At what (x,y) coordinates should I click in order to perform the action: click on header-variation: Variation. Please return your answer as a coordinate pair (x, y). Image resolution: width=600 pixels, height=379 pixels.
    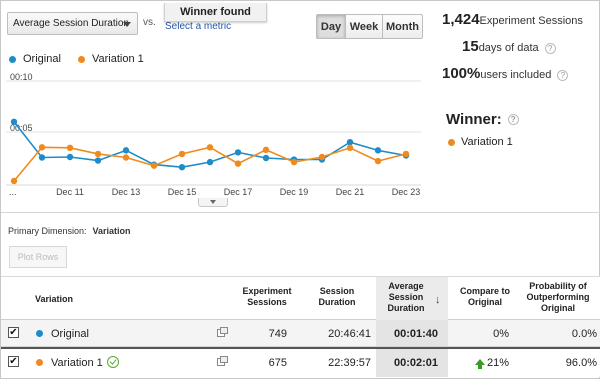
    Looking at the image, I should click on (54, 299).